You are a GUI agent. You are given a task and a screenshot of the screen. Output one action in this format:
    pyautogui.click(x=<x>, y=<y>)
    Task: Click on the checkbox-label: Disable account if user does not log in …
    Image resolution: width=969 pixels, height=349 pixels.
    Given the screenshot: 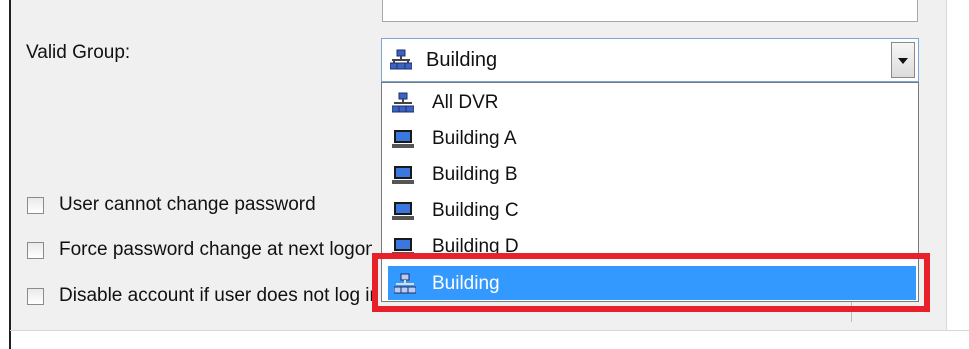 What is the action you would take?
    pyautogui.click(x=215, y=295)
    